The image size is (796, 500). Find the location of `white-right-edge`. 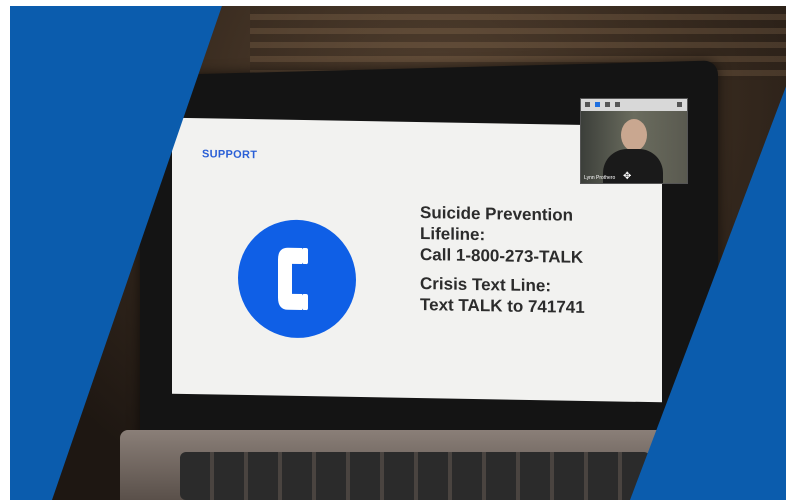

white-right-edge is located at coordinates (791, 250).